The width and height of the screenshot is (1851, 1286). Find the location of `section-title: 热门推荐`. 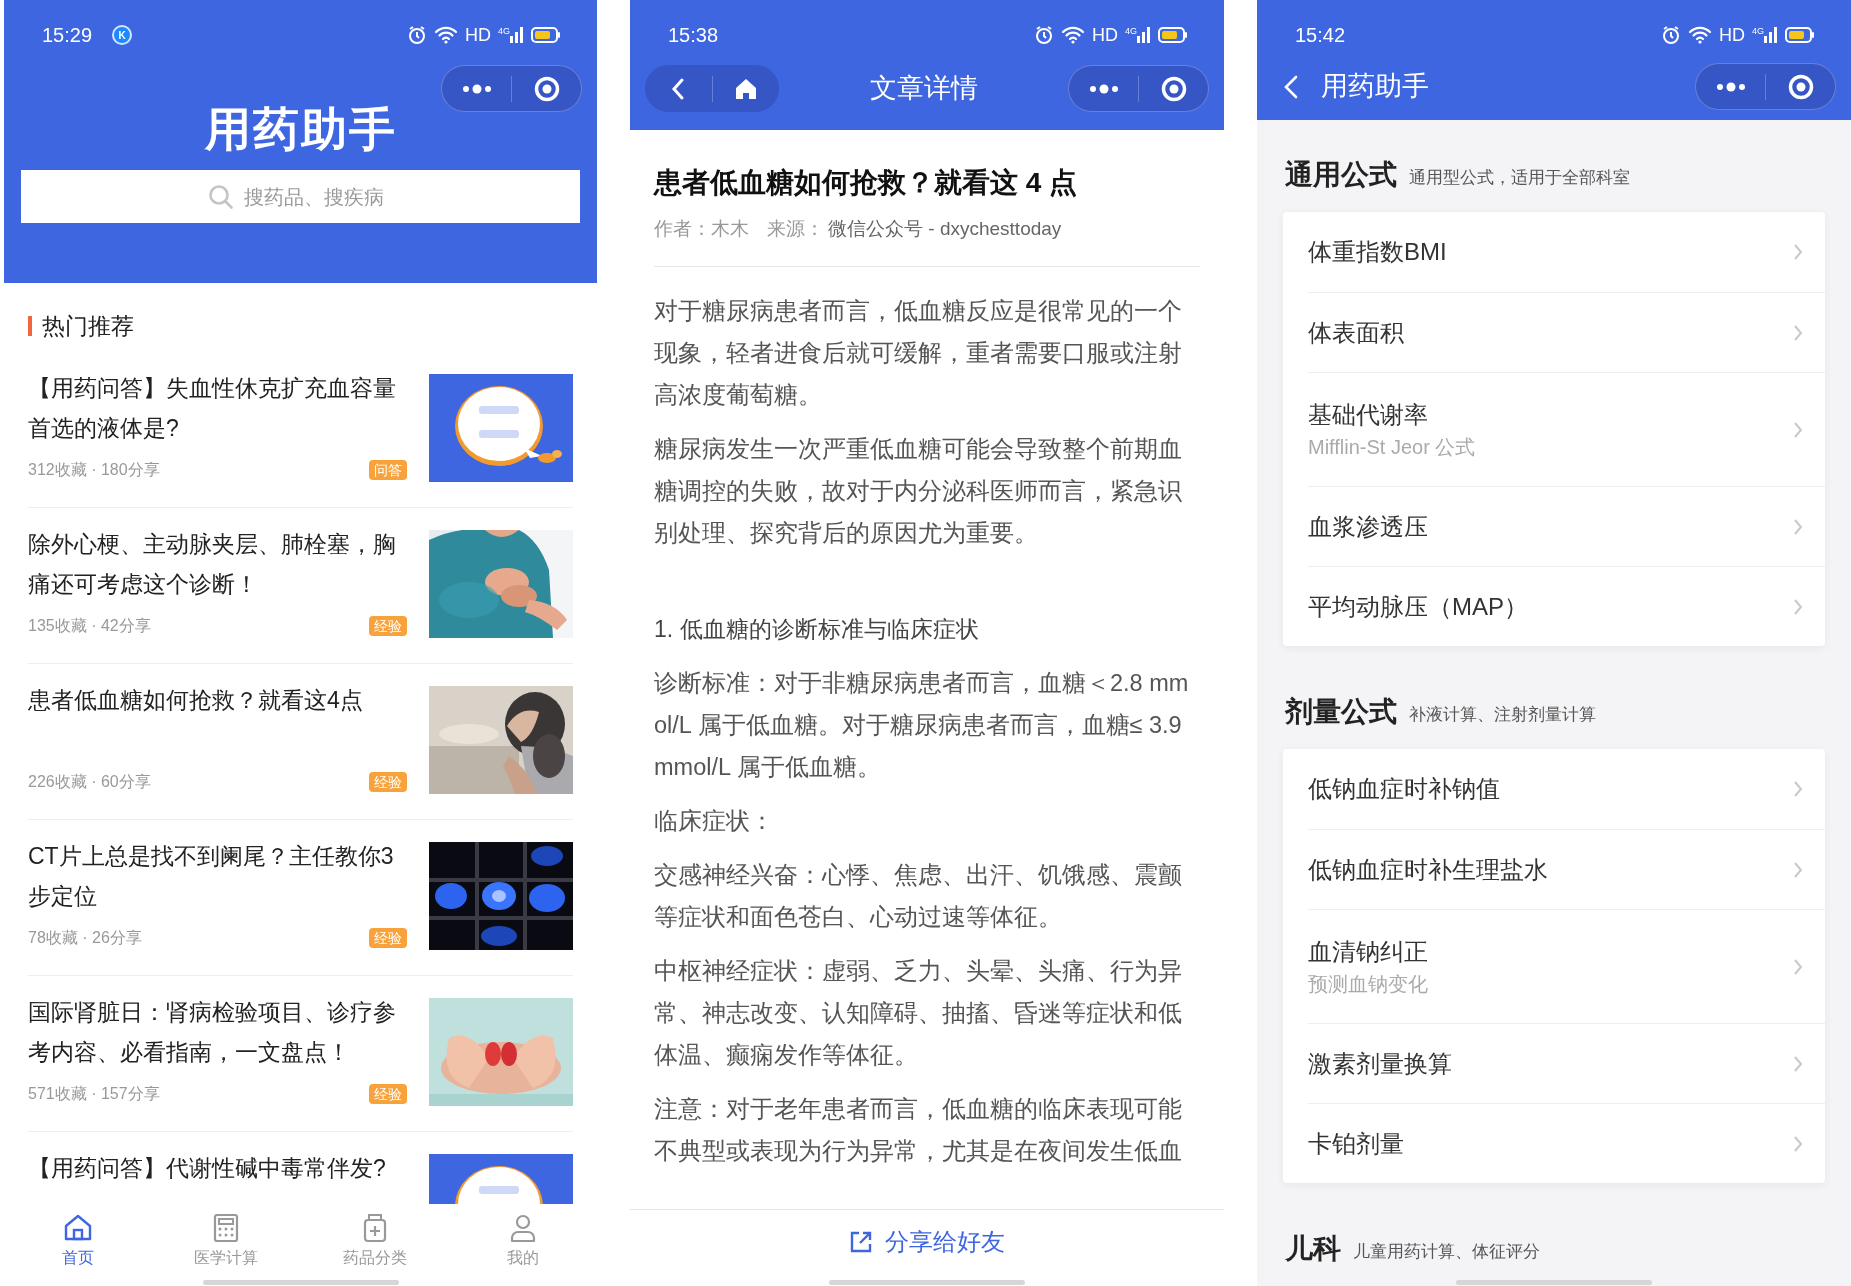

section-title: 热门推荐 is located at coordinates (88, 326).